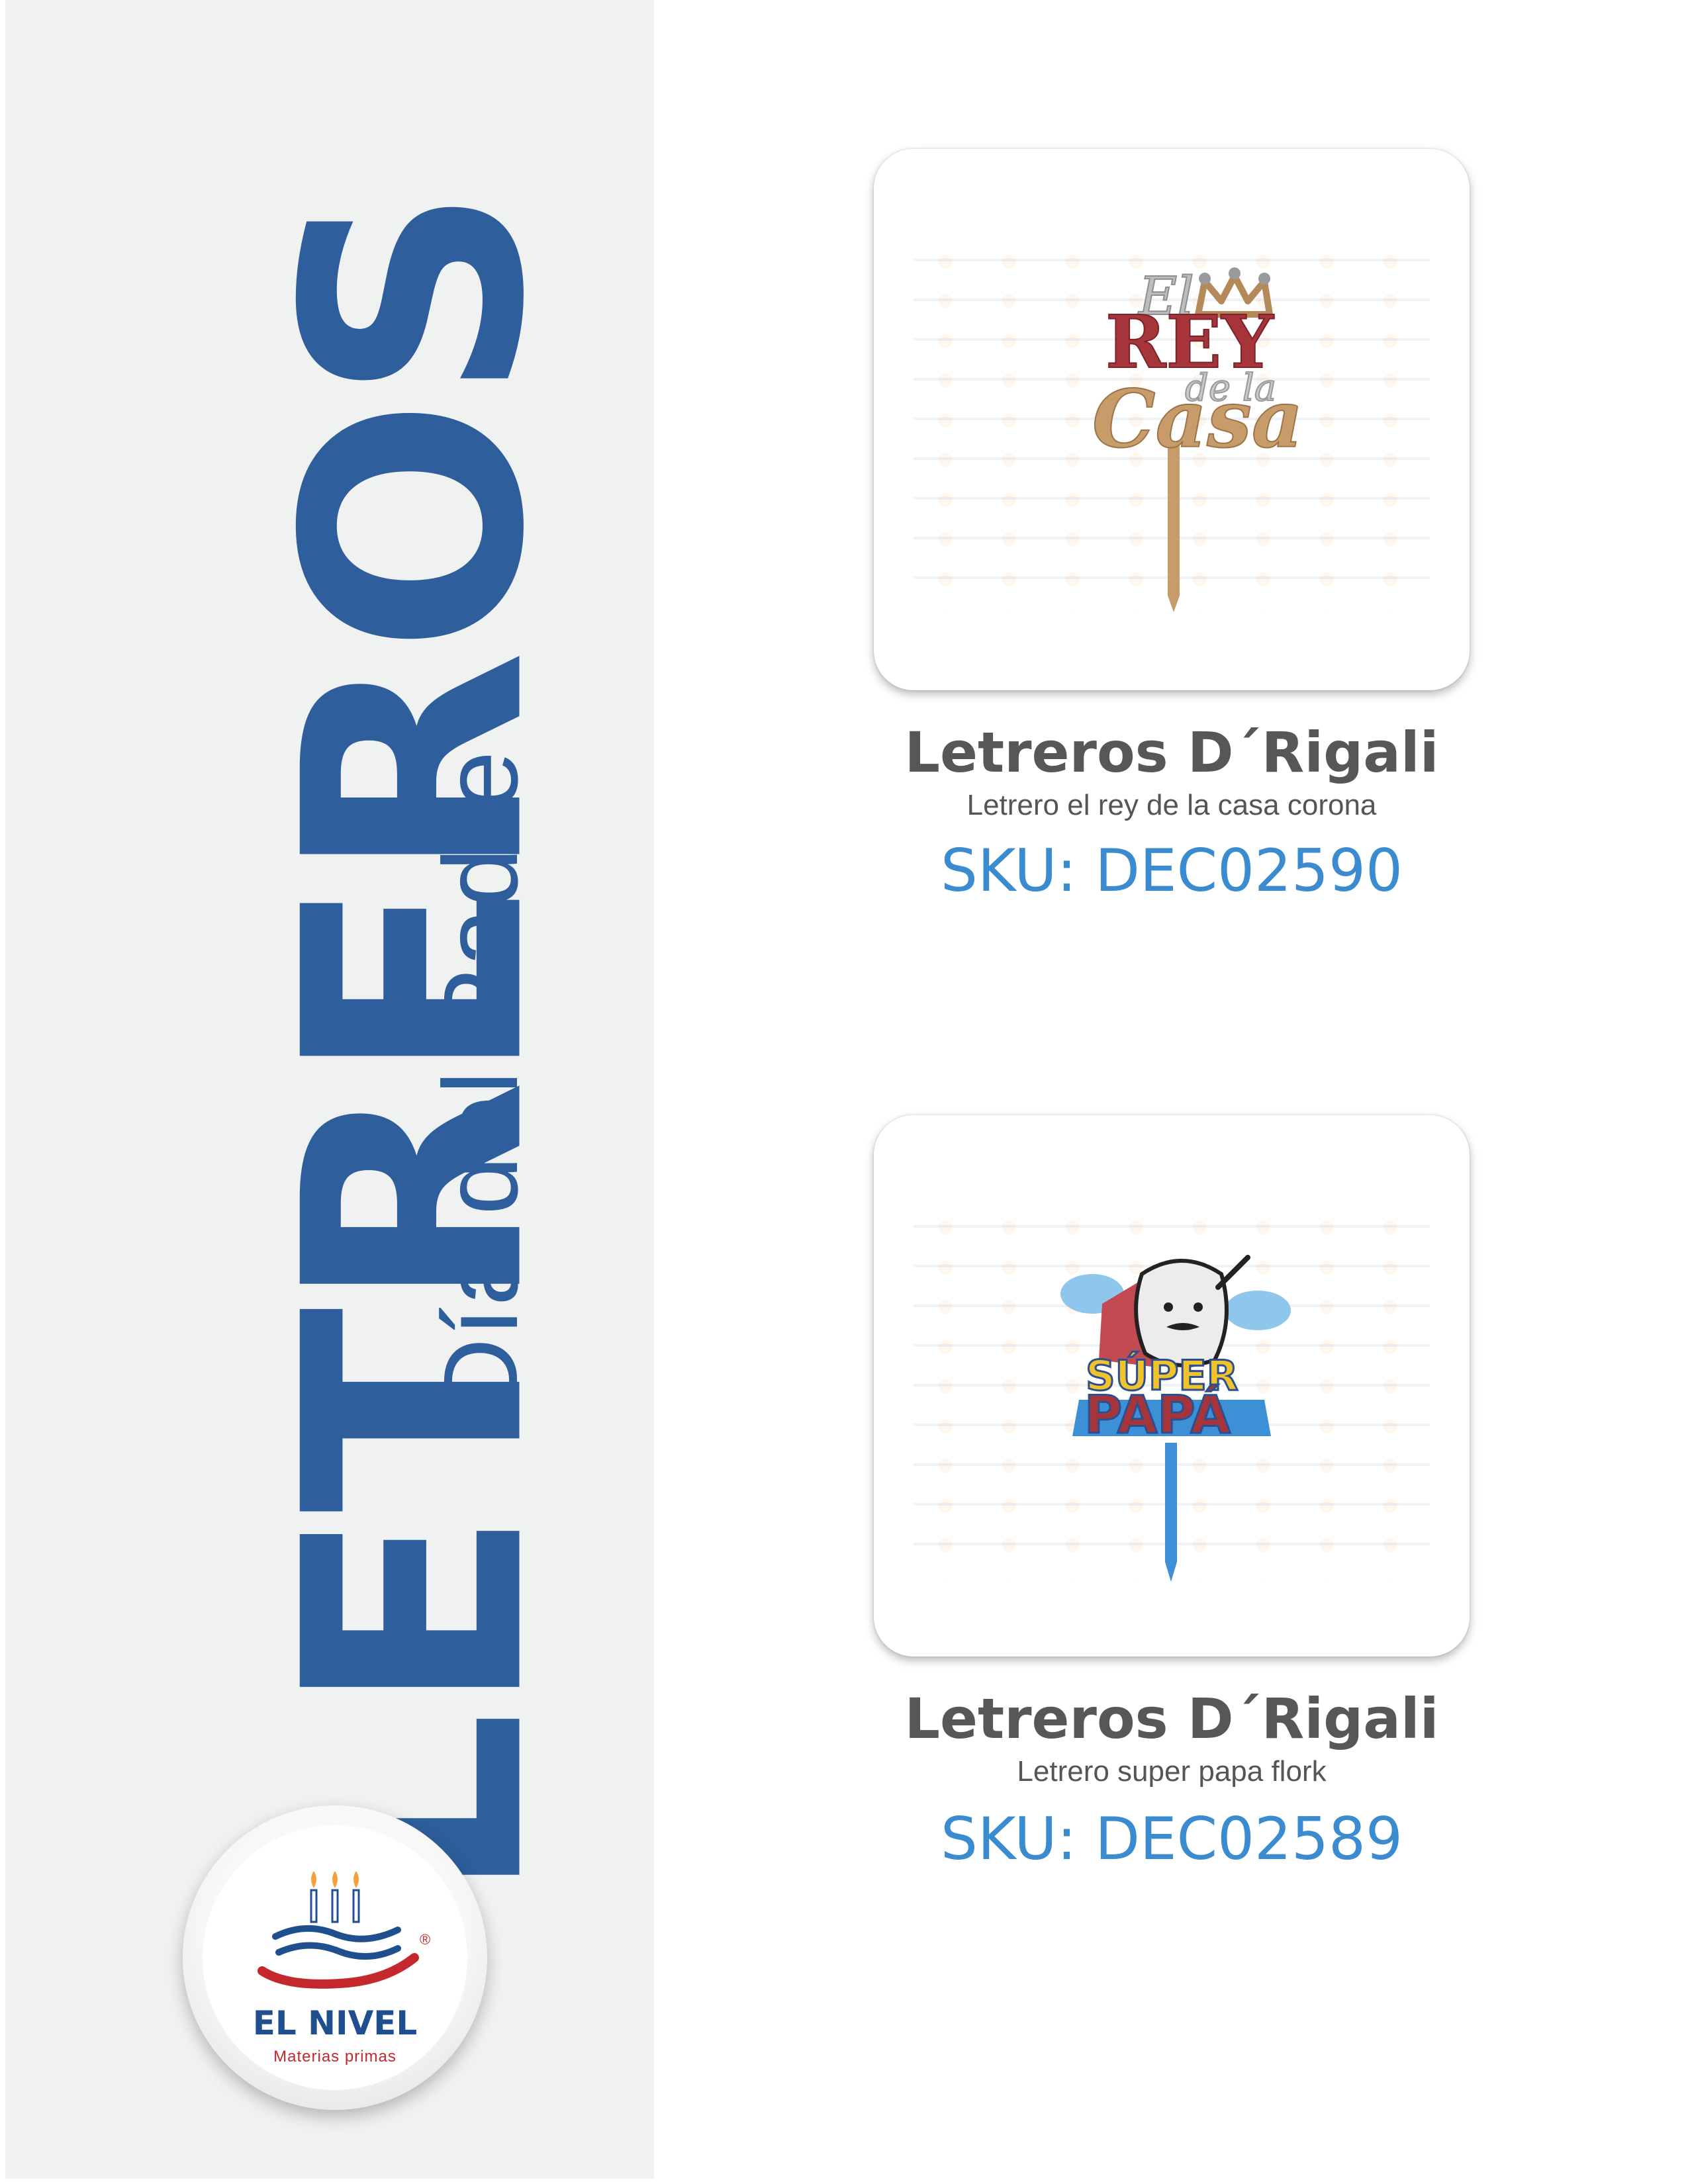 This screenshot has width=1688, height=2184. What do you see at coordinates (1171, 1718) in the screenshot?
I see `product-brand-2: Letreros D´Rigali` at bounding box center [1171, 1718].